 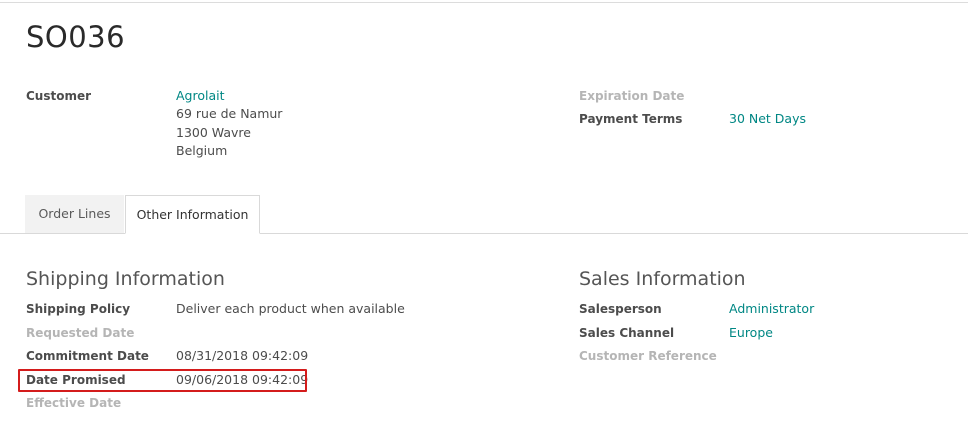 I want to click on commitment-date-label: Commitment Date, so click(x=87, y=356).